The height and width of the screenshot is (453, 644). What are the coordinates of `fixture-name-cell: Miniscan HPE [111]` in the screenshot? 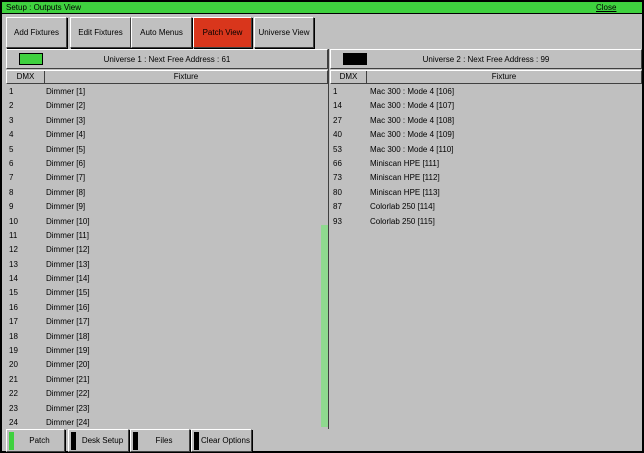 It's located at (405, 163).